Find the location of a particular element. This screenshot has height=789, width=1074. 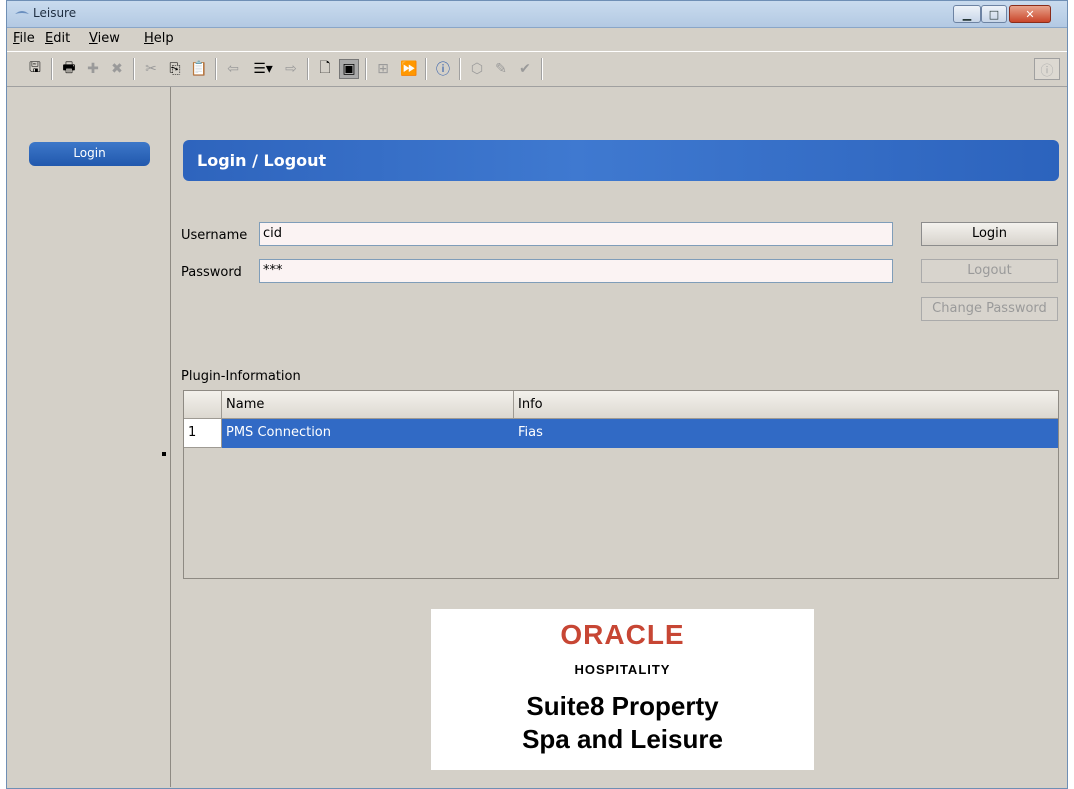

password-label: Password is located at coordinates (211, 272).